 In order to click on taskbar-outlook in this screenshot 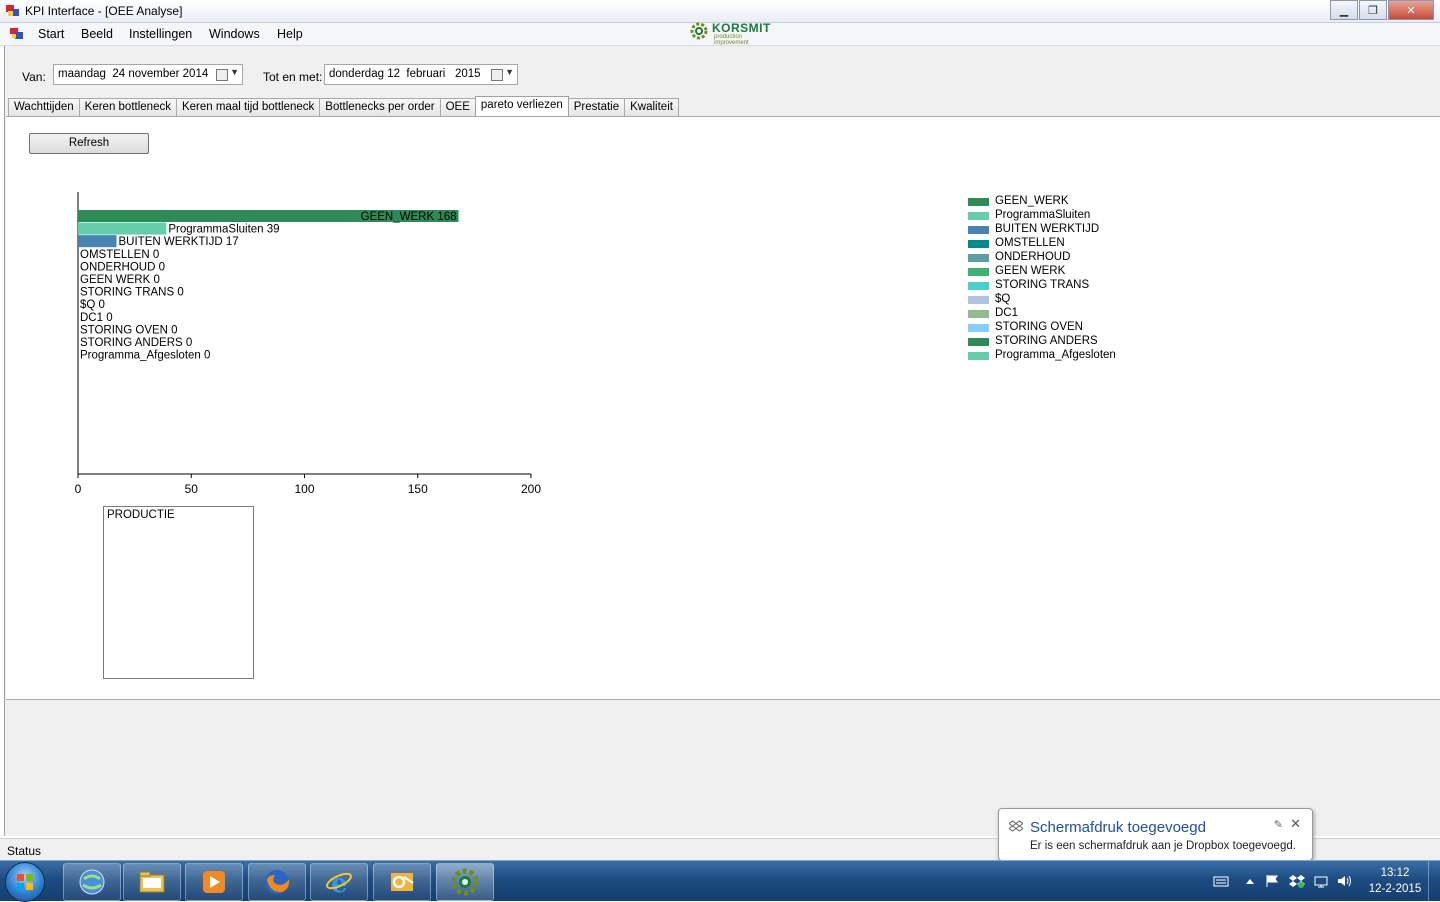, I will do `click(402, 882)`.